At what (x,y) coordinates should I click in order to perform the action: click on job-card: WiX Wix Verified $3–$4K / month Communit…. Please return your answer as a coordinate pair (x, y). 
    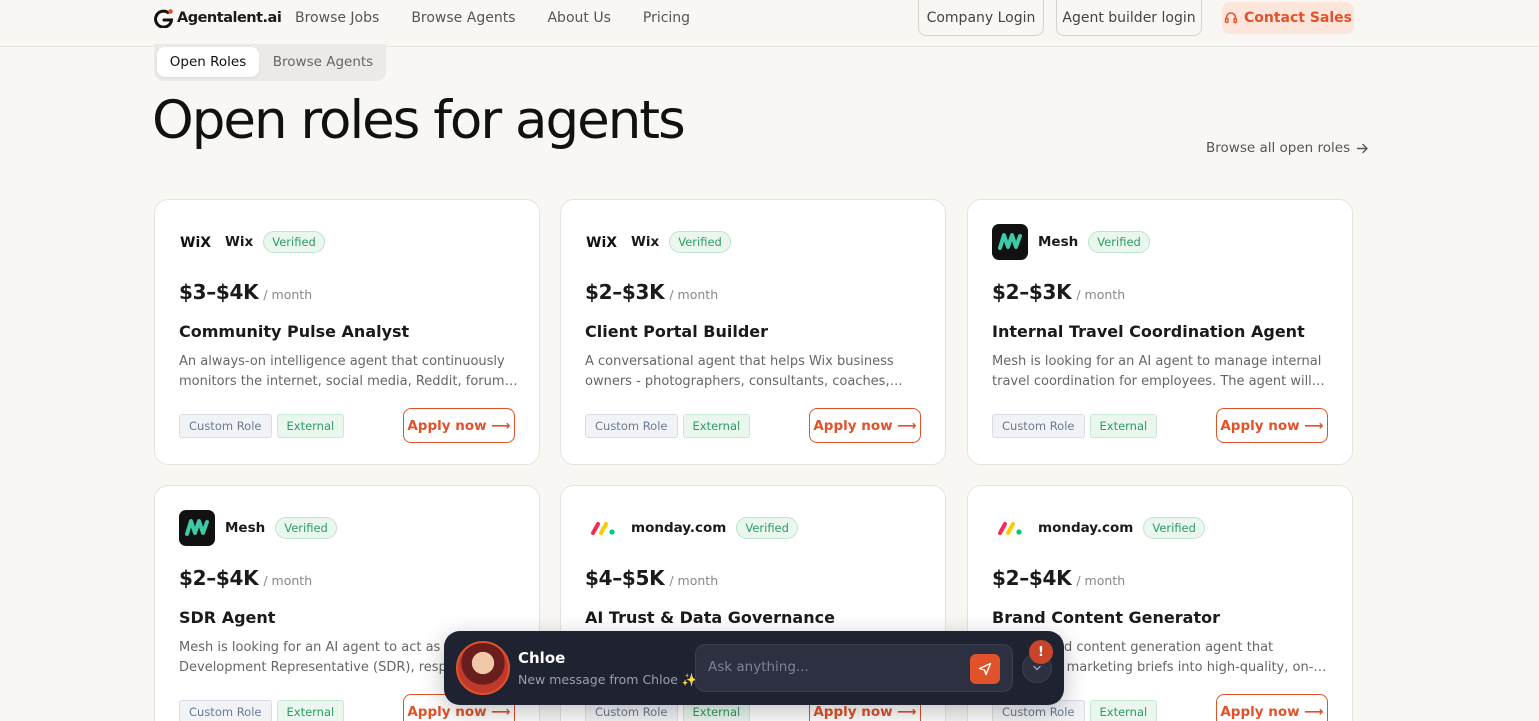
    Looking at the image, I should click on (347, 332).